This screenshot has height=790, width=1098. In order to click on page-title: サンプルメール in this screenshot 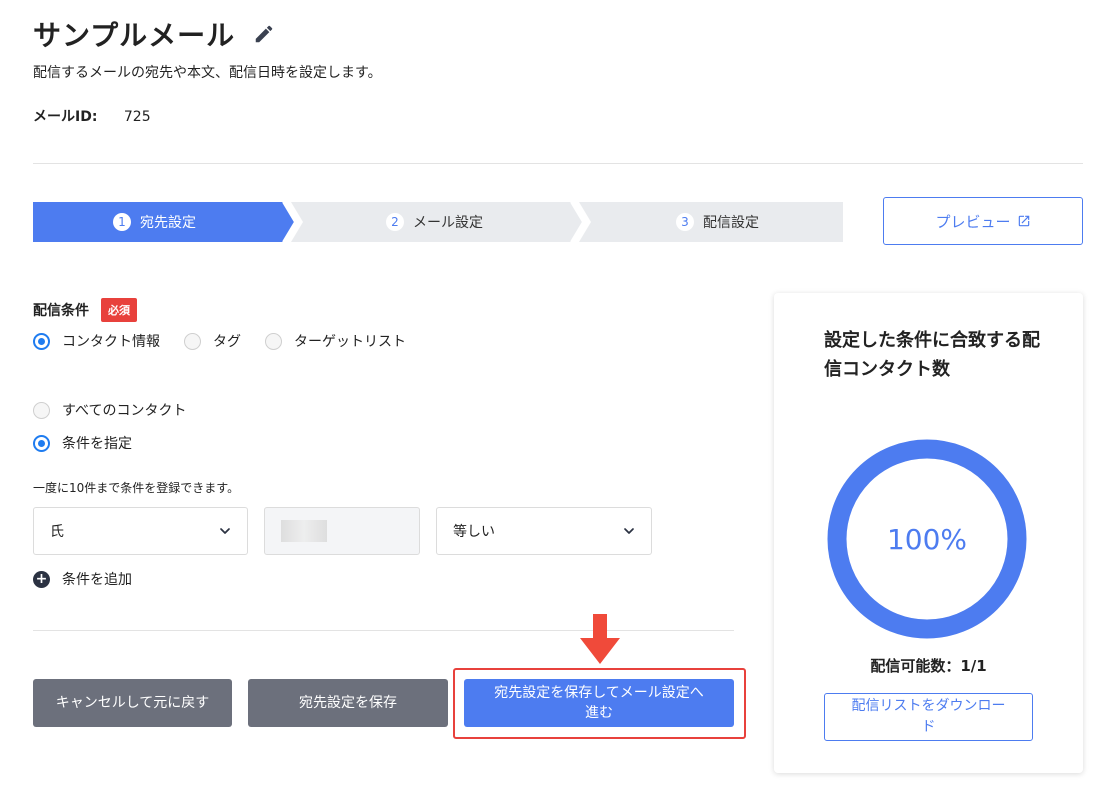, I will do `click(134, 35)`.